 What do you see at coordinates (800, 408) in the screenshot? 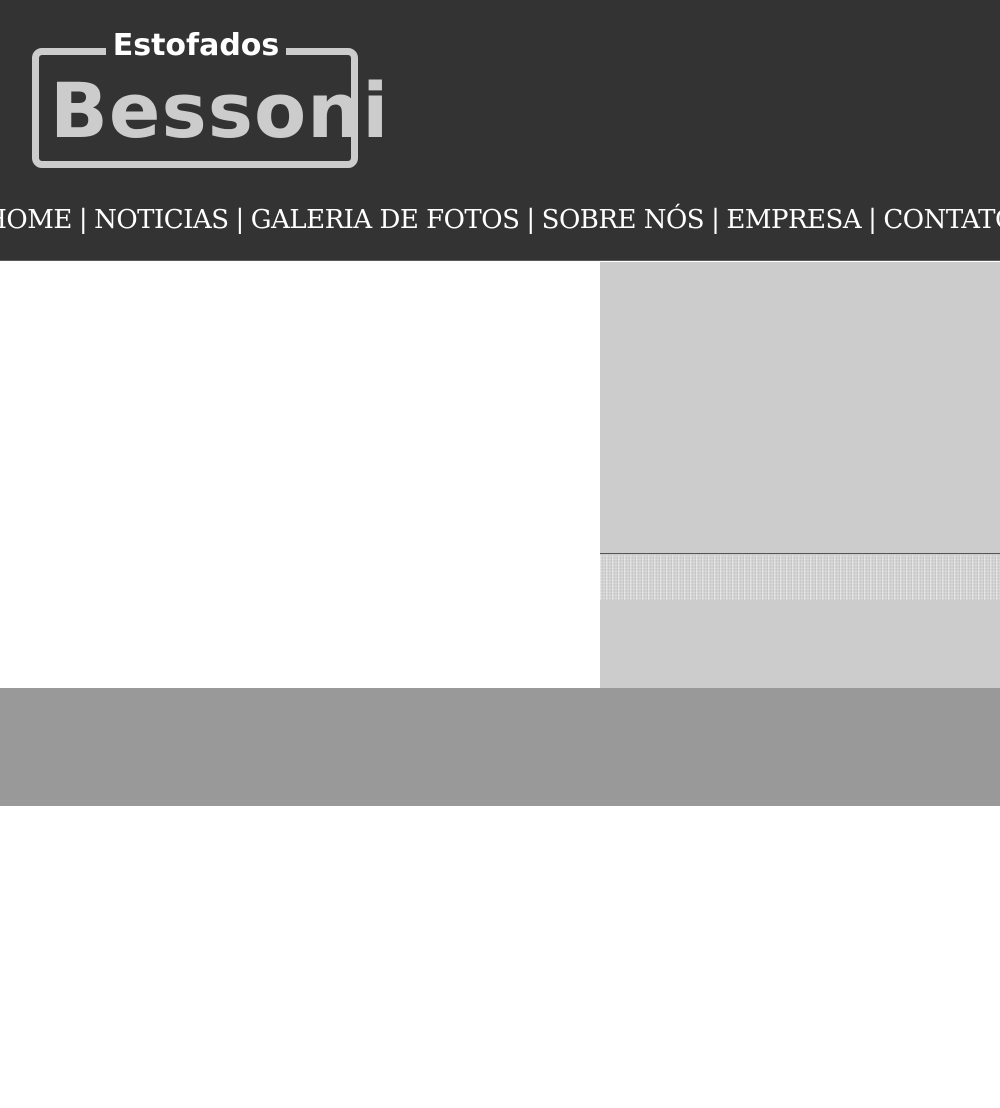
I see `sidebar-top-panel` at bounding box center [800, 408].